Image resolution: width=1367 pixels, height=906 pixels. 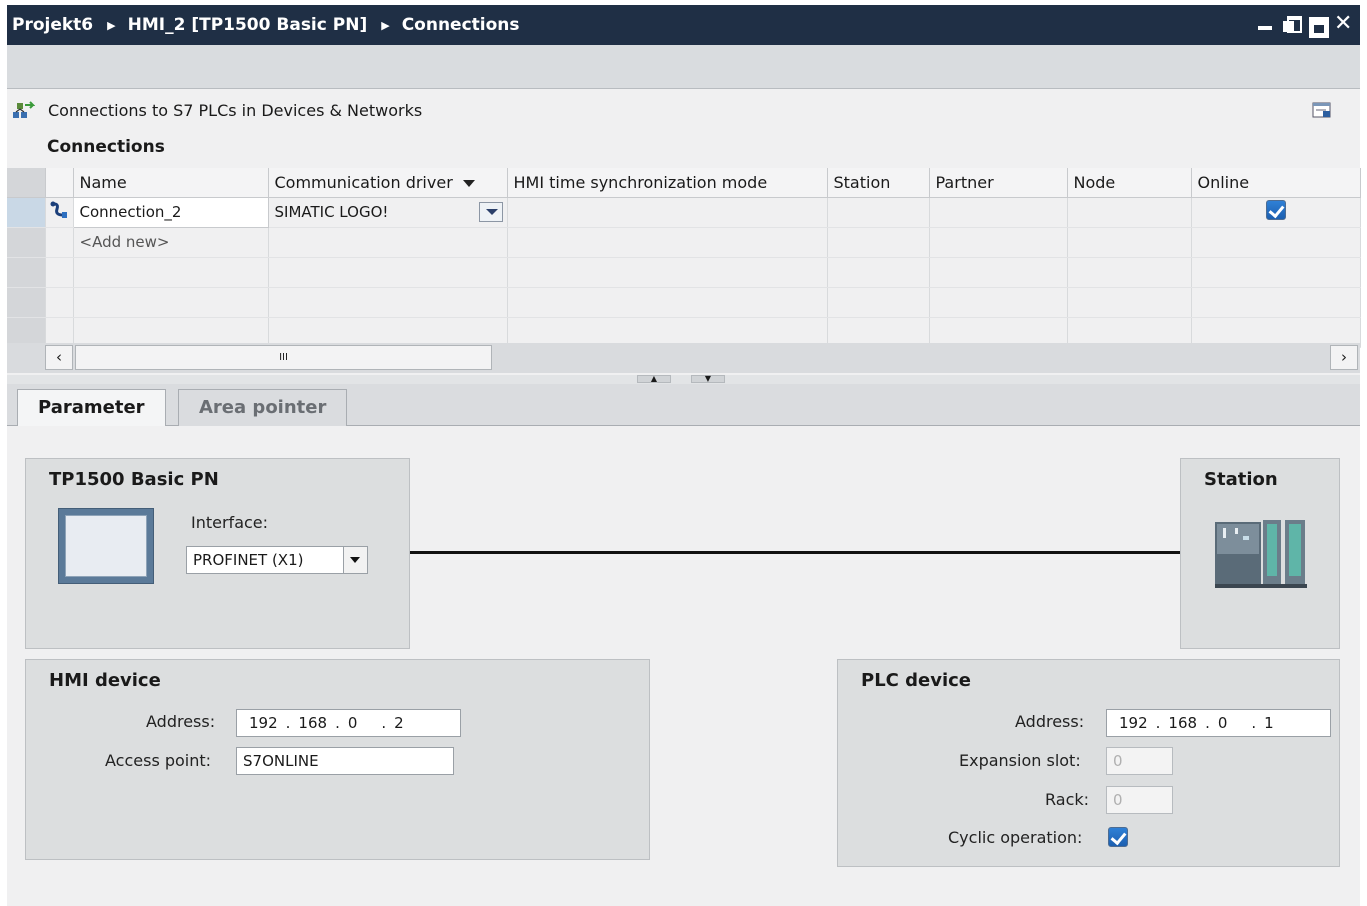 I want to click on row-header-corner, so click(x=26, y=183).